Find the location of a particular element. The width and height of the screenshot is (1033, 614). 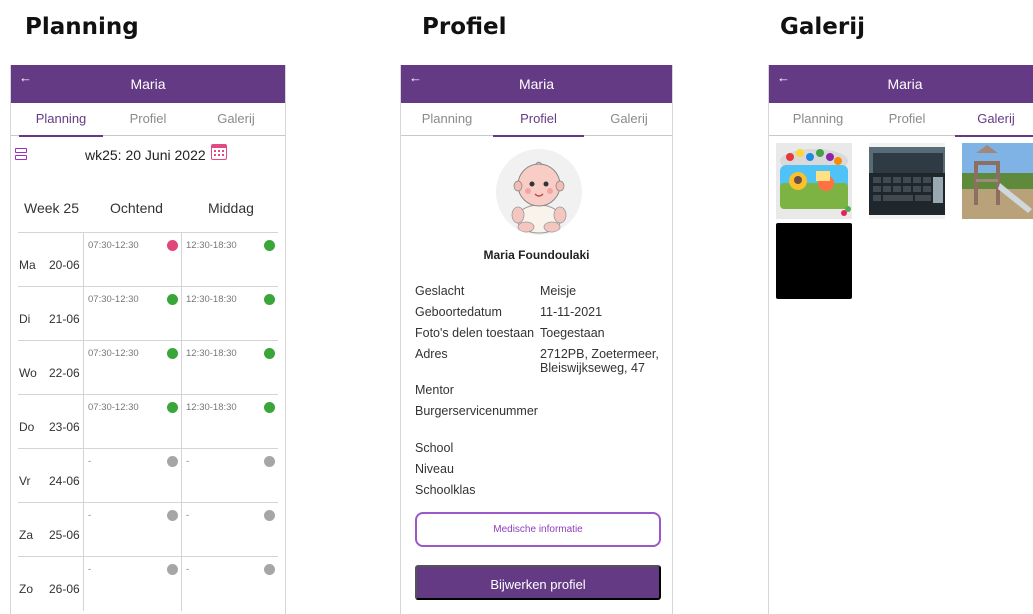

calendar-icon is located at coordinates (219, 152).